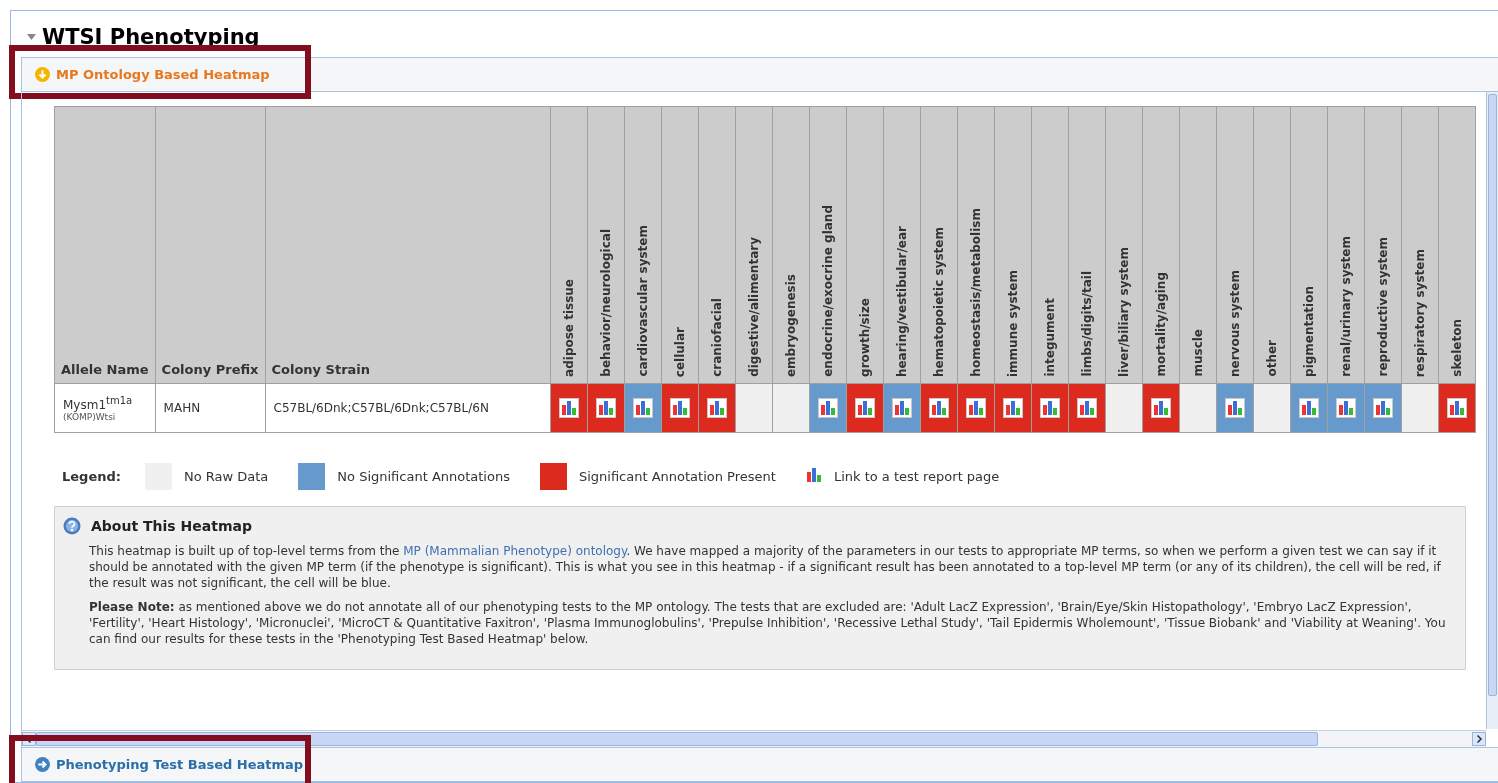 This screenshot has height=783, width=1498. I want to click on column-header: Allele Name, so click(105, 245).